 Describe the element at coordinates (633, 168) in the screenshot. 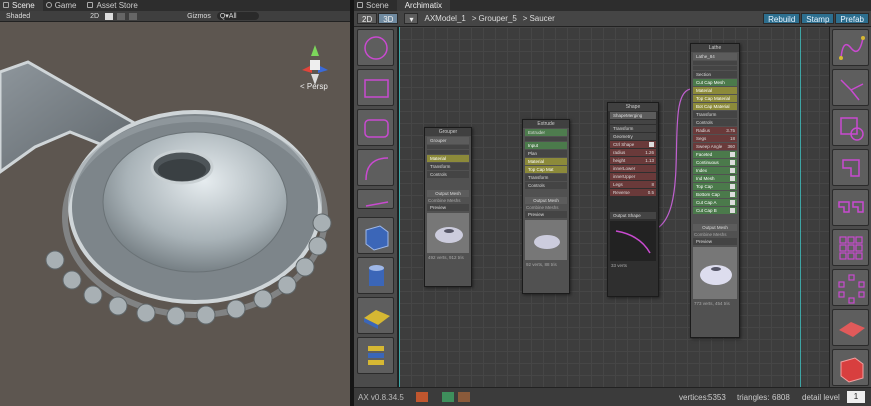

I see `param-row: innerLower` at that location.